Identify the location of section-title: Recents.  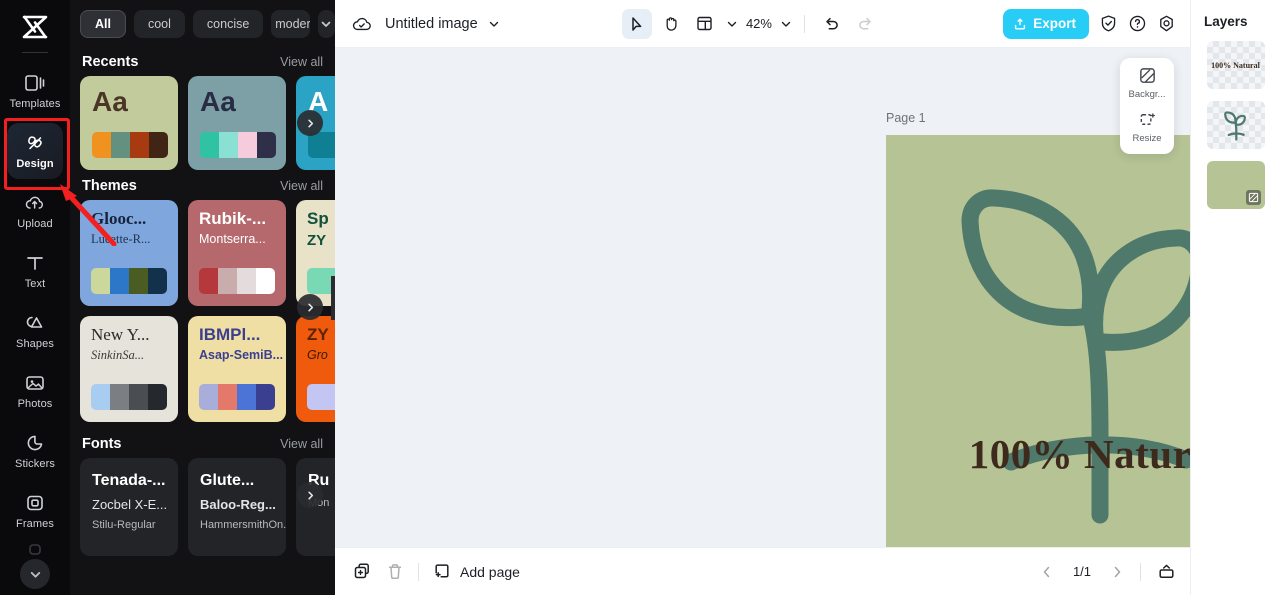
(110, 62).